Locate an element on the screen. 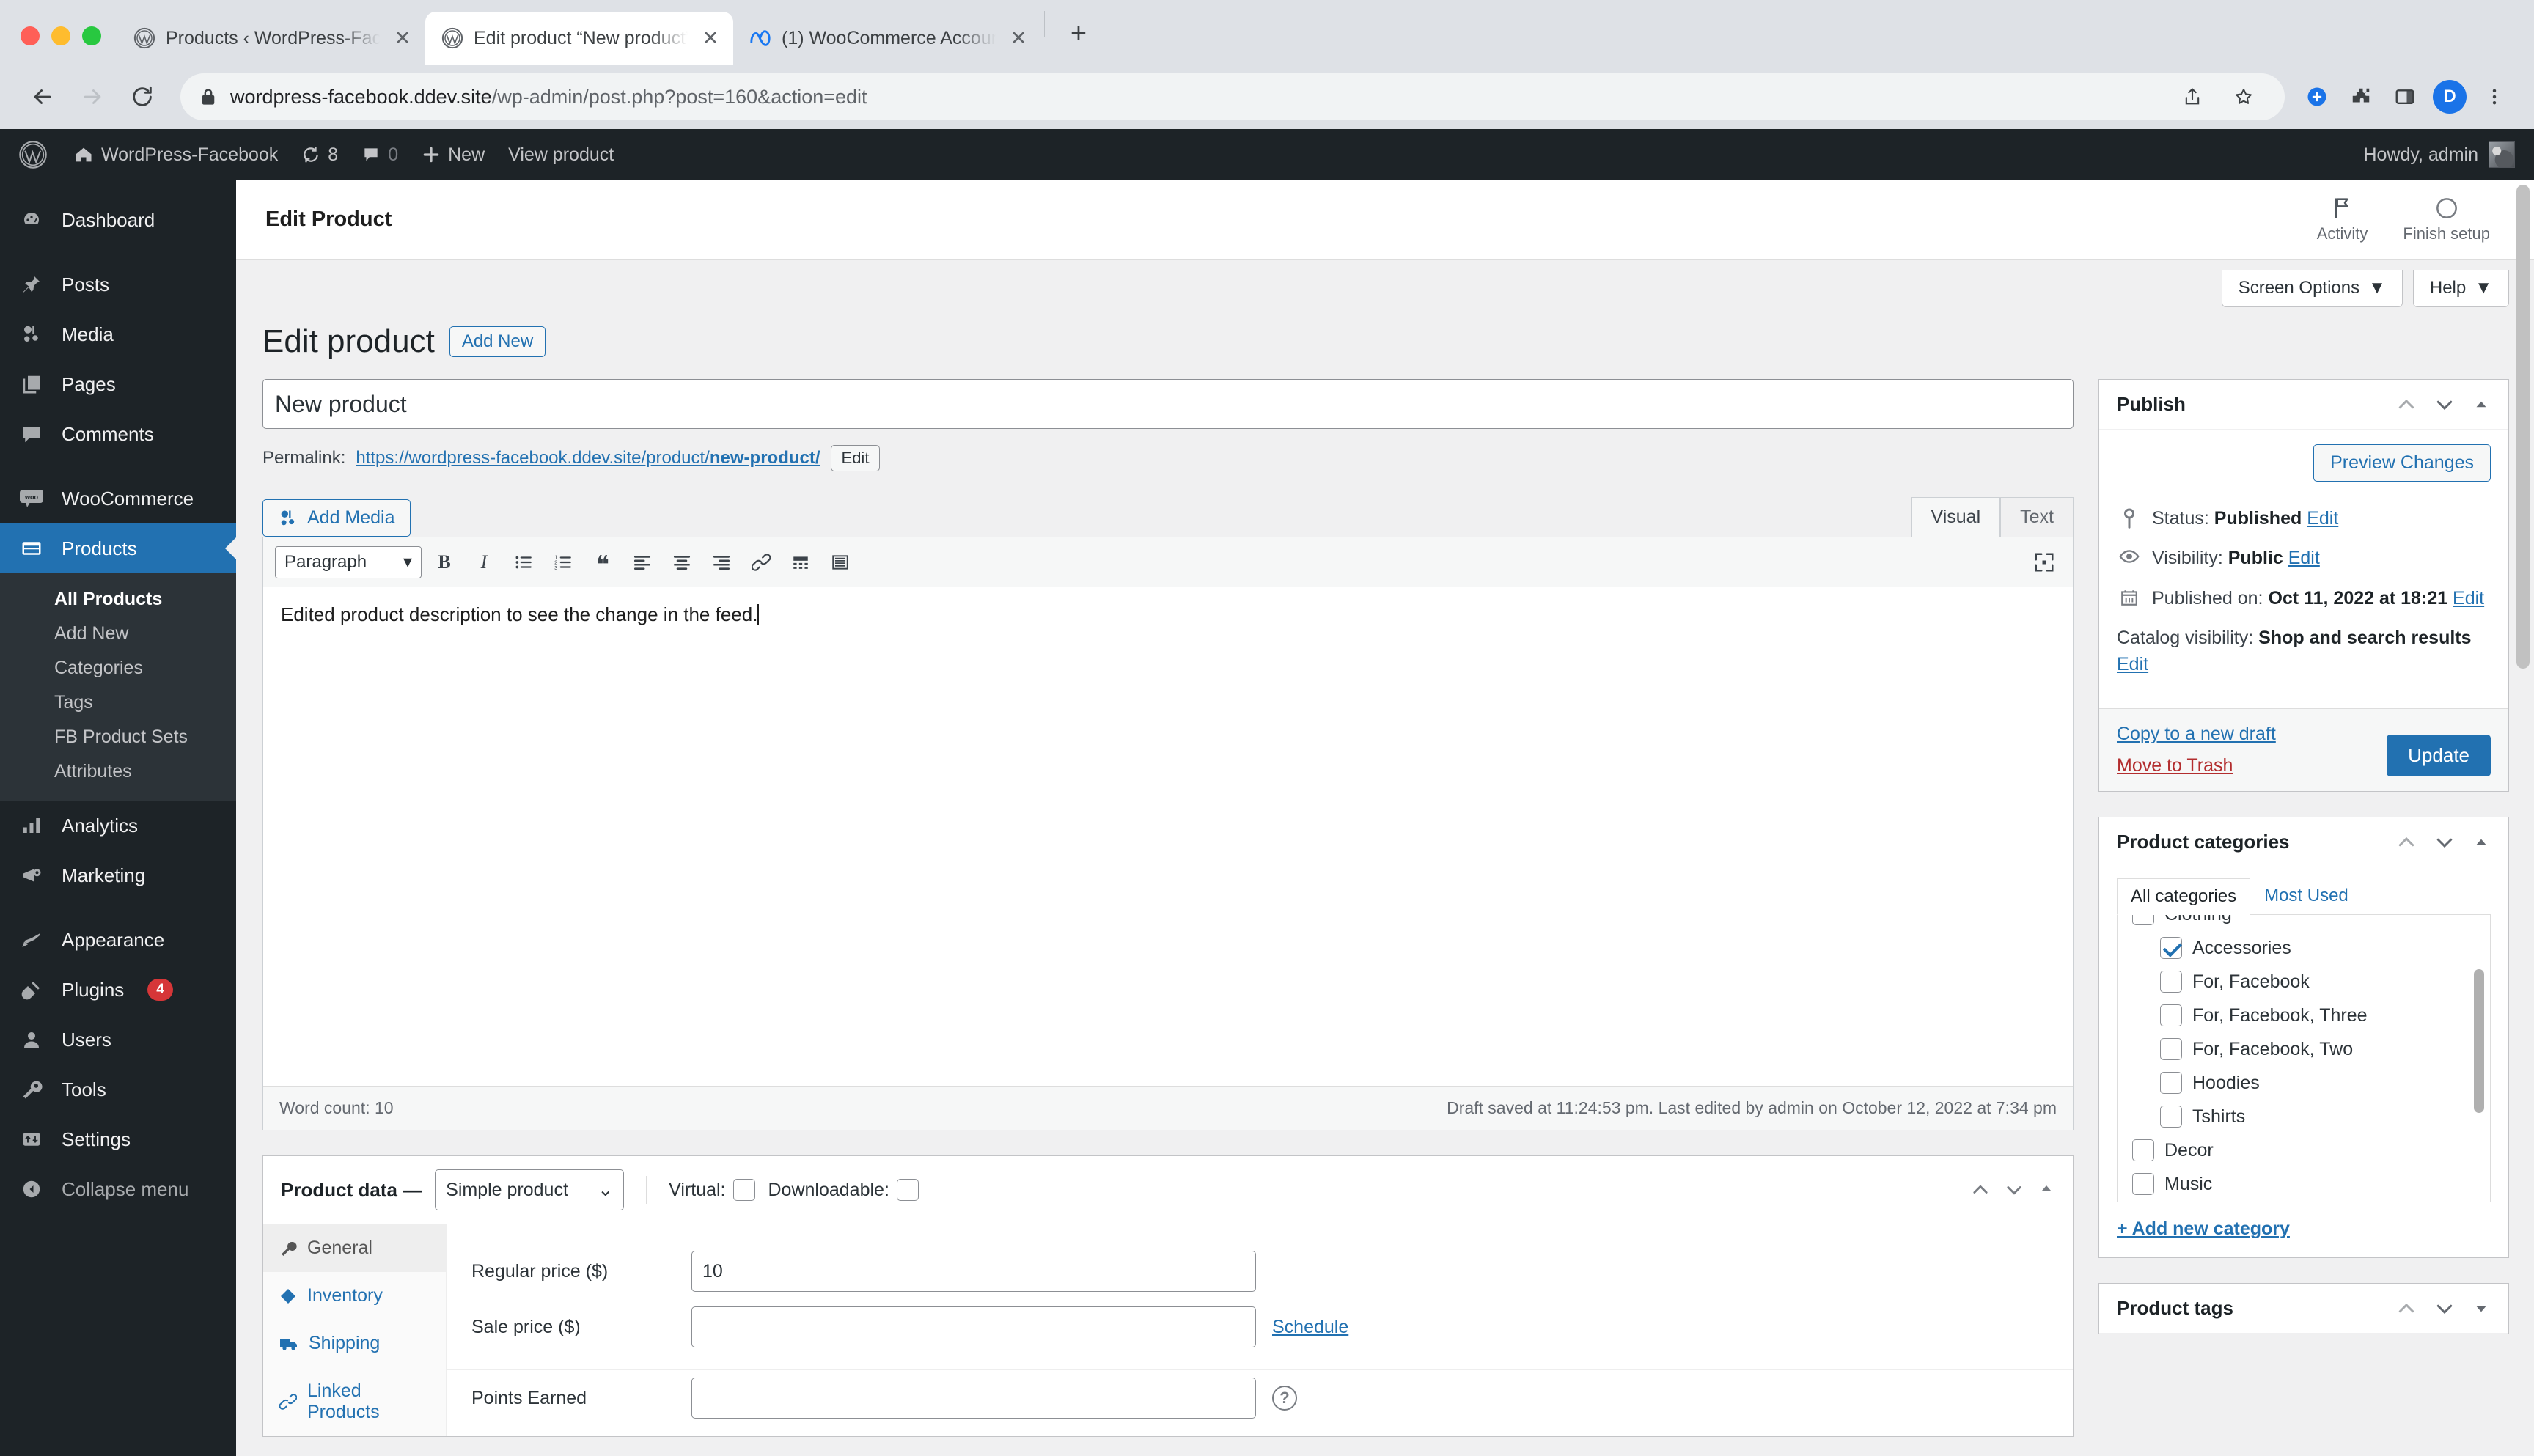 This screenshot has height=1456, width=2534. submenu-item-add-new: Add New is located at coordinates (118, 634).